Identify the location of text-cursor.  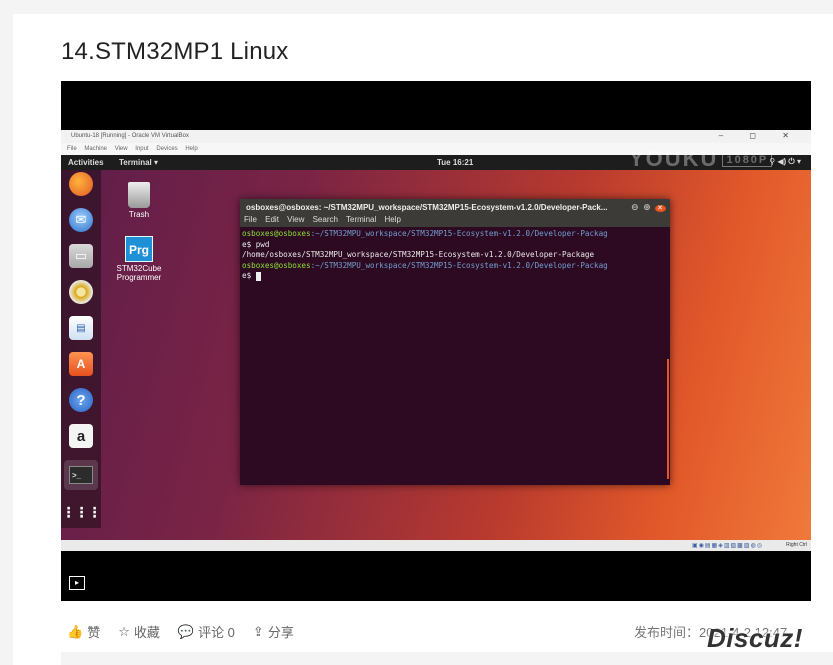
(258, 276).